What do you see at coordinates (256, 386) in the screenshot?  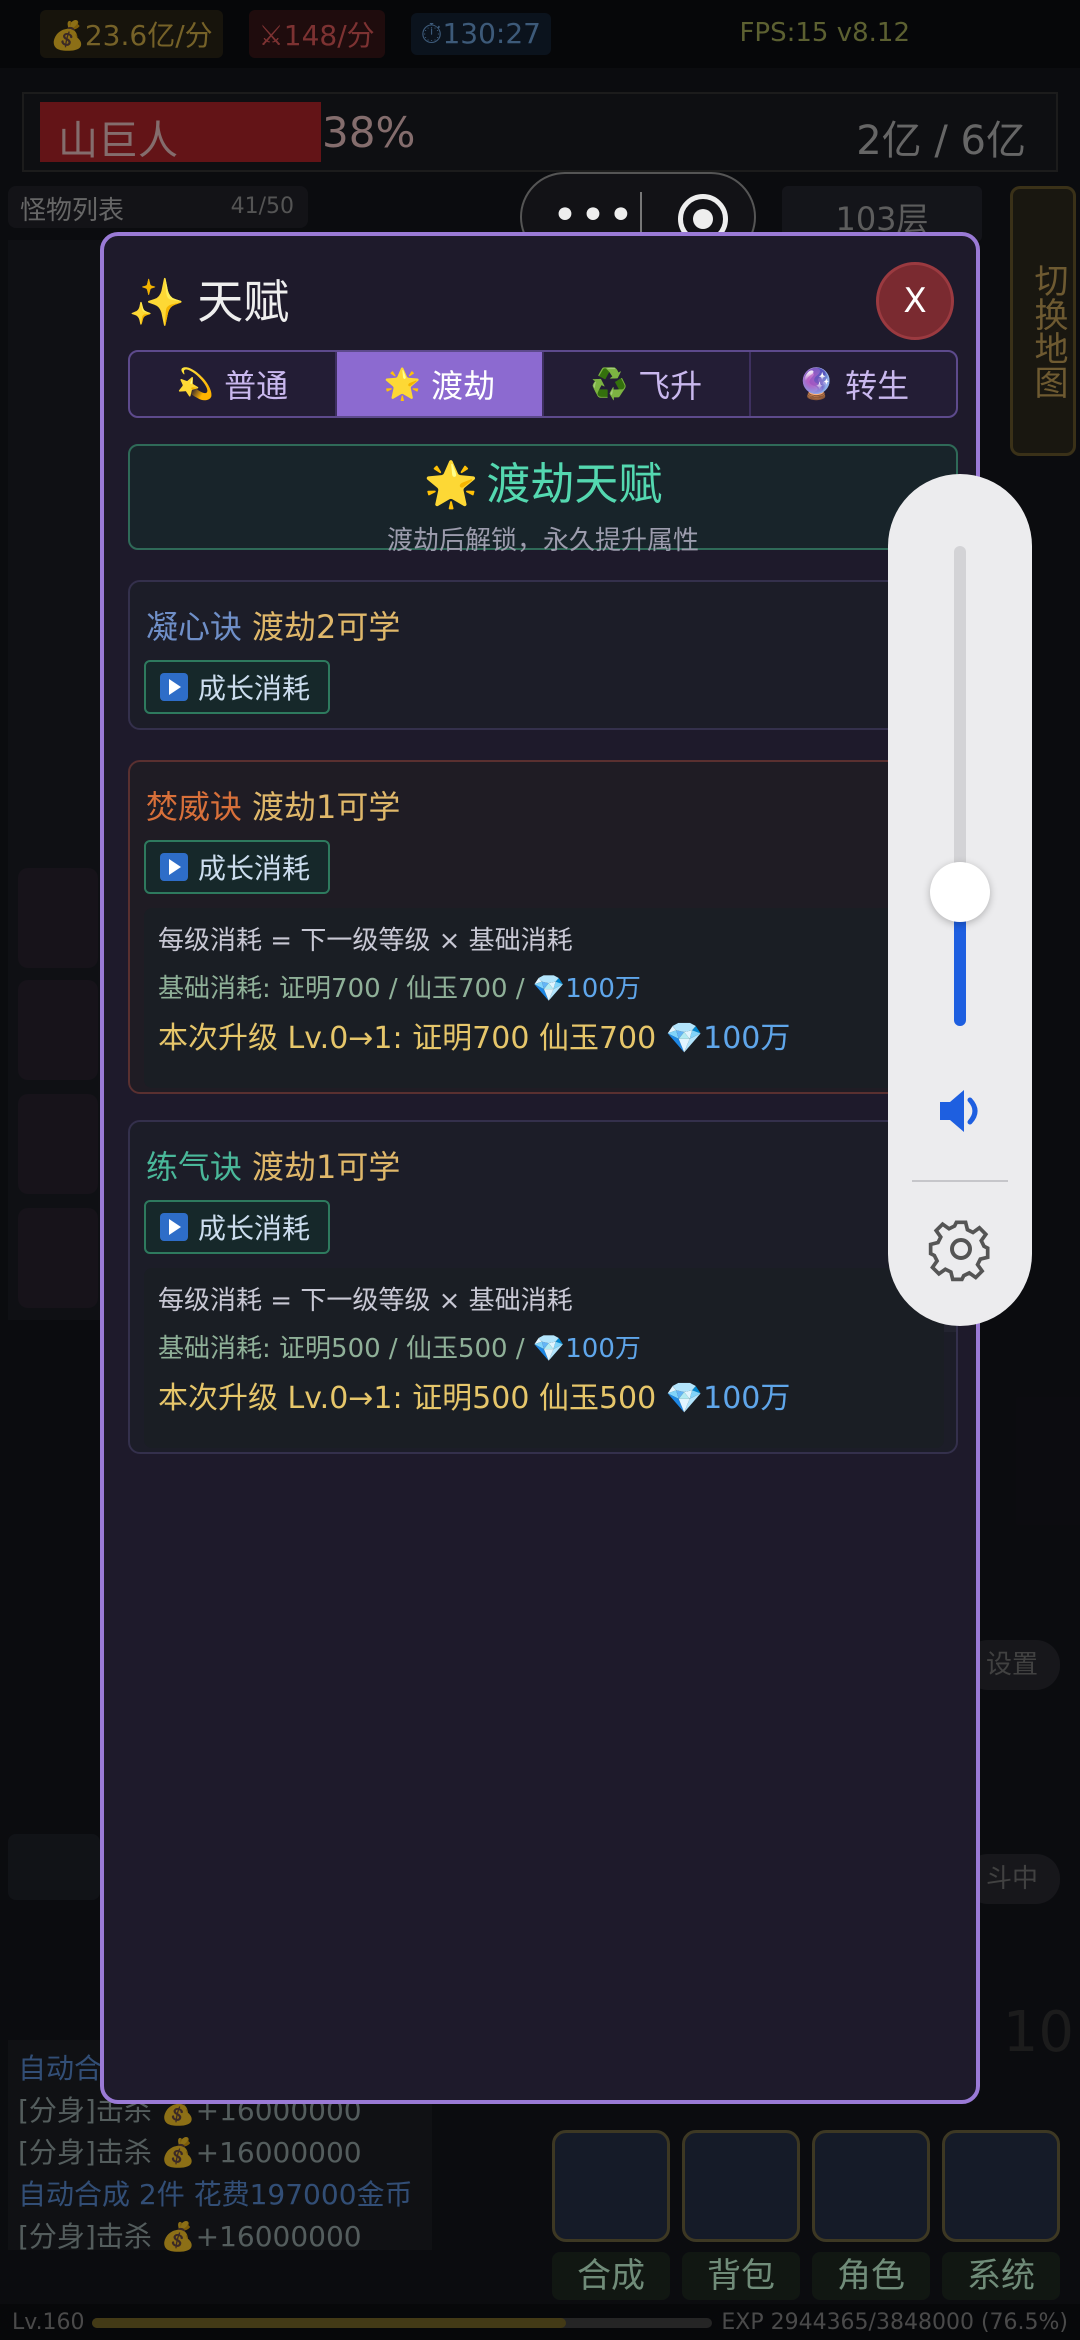 I see `tab-label: 普通` at bounding box center [256, 386].